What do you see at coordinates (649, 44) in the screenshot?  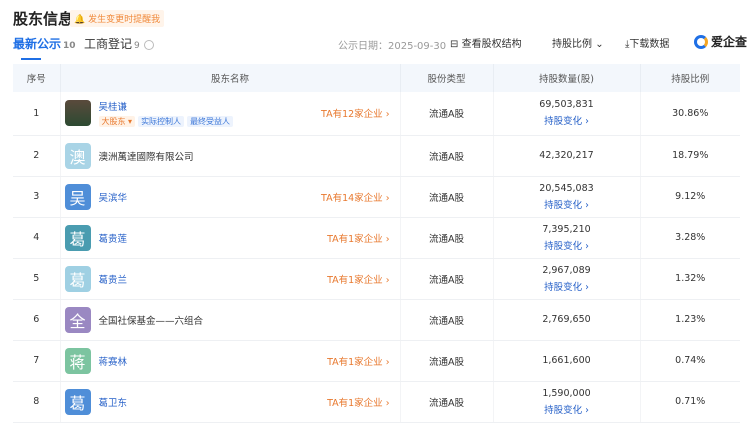 I see `button-label: 下载数据` at bounding box center [649, 44].